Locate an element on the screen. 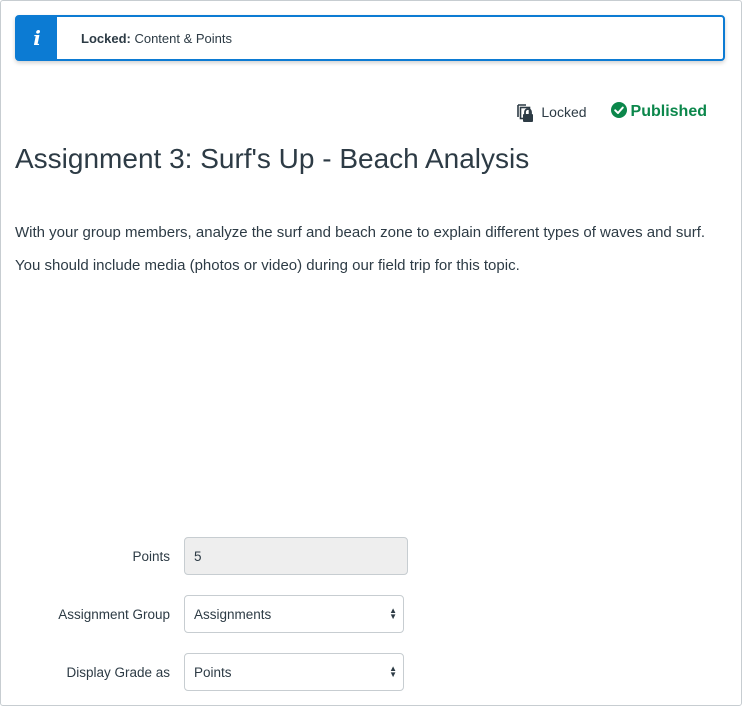  info-icon: i is located at coordinates (37, 38).